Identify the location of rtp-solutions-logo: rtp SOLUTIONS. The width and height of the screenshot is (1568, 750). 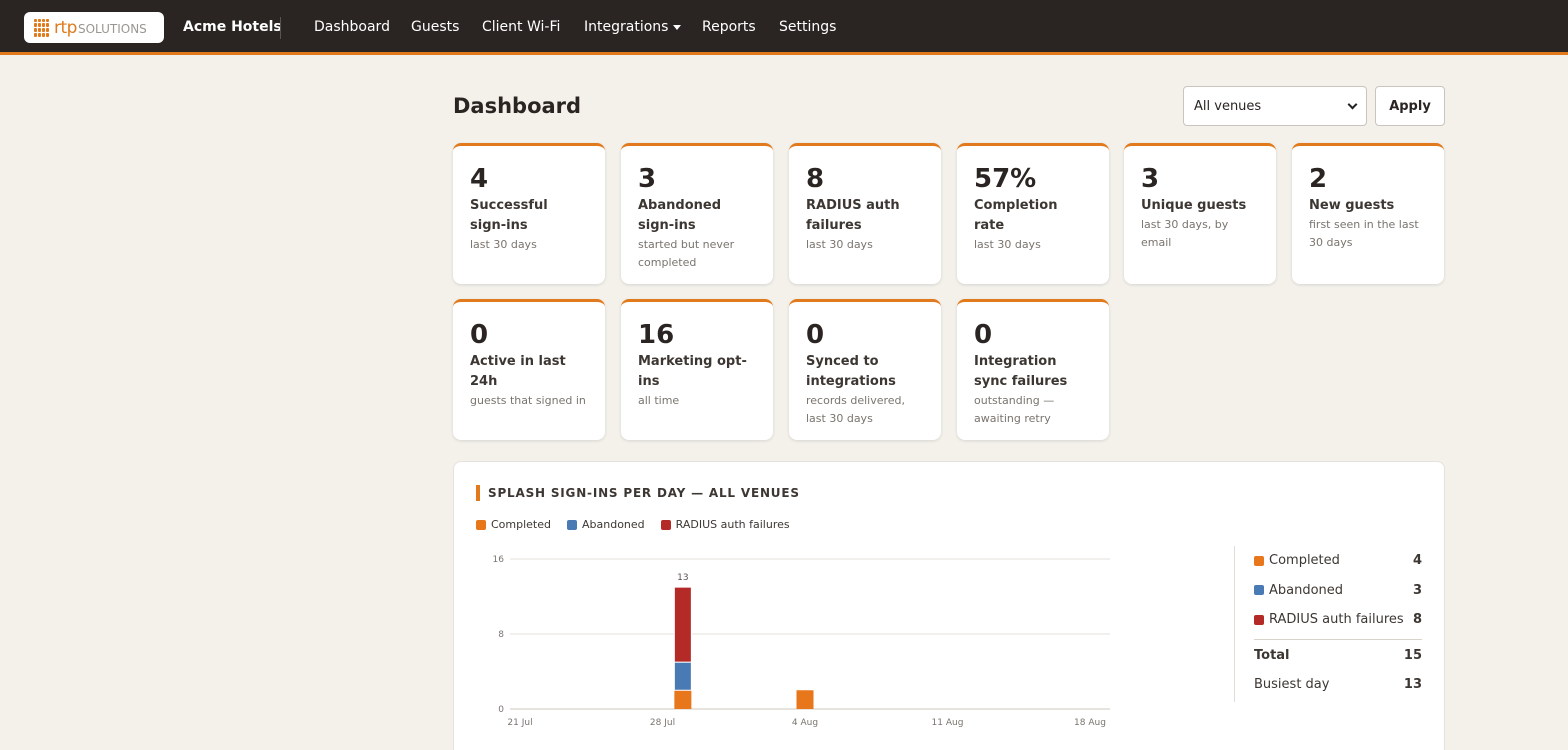
(94, 27).